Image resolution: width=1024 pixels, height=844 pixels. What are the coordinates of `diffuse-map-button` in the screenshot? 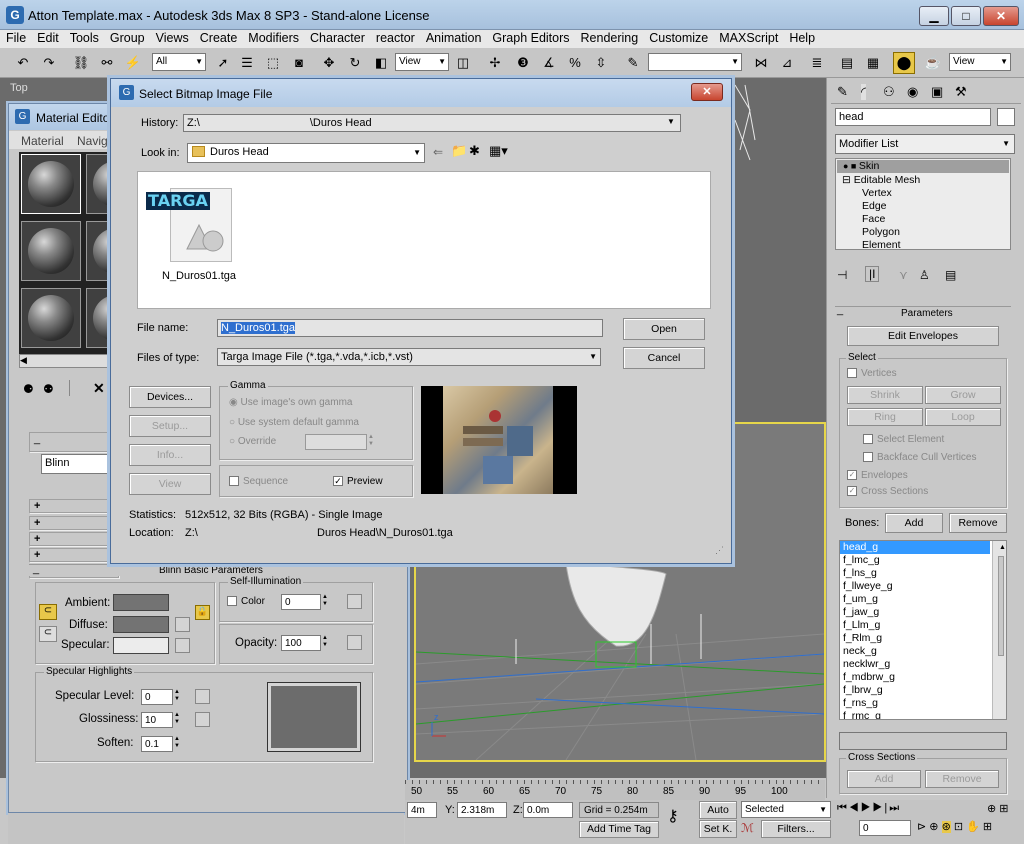 It's located at (182, 624).